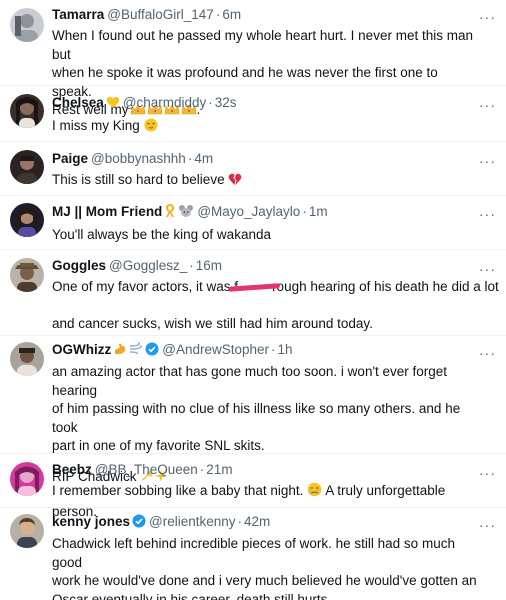  I want to click on tweet-text: This is still so hard to believe, so click(265, 181).